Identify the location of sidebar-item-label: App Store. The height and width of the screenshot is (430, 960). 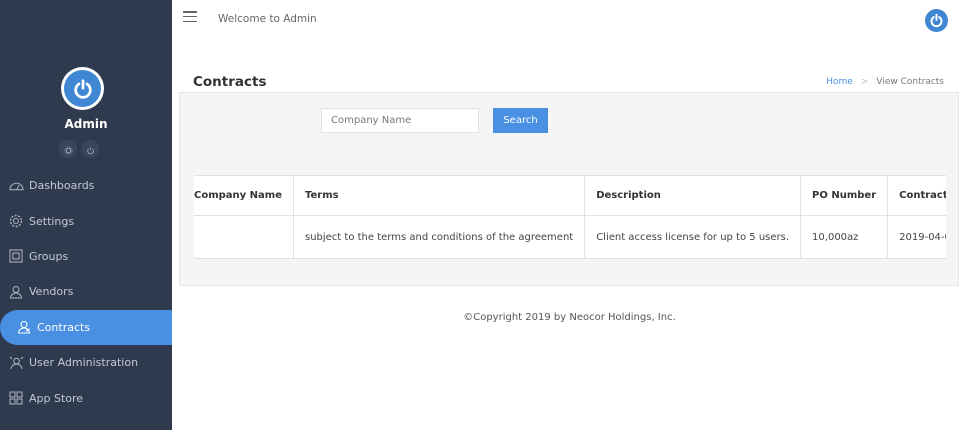
(56, 398).